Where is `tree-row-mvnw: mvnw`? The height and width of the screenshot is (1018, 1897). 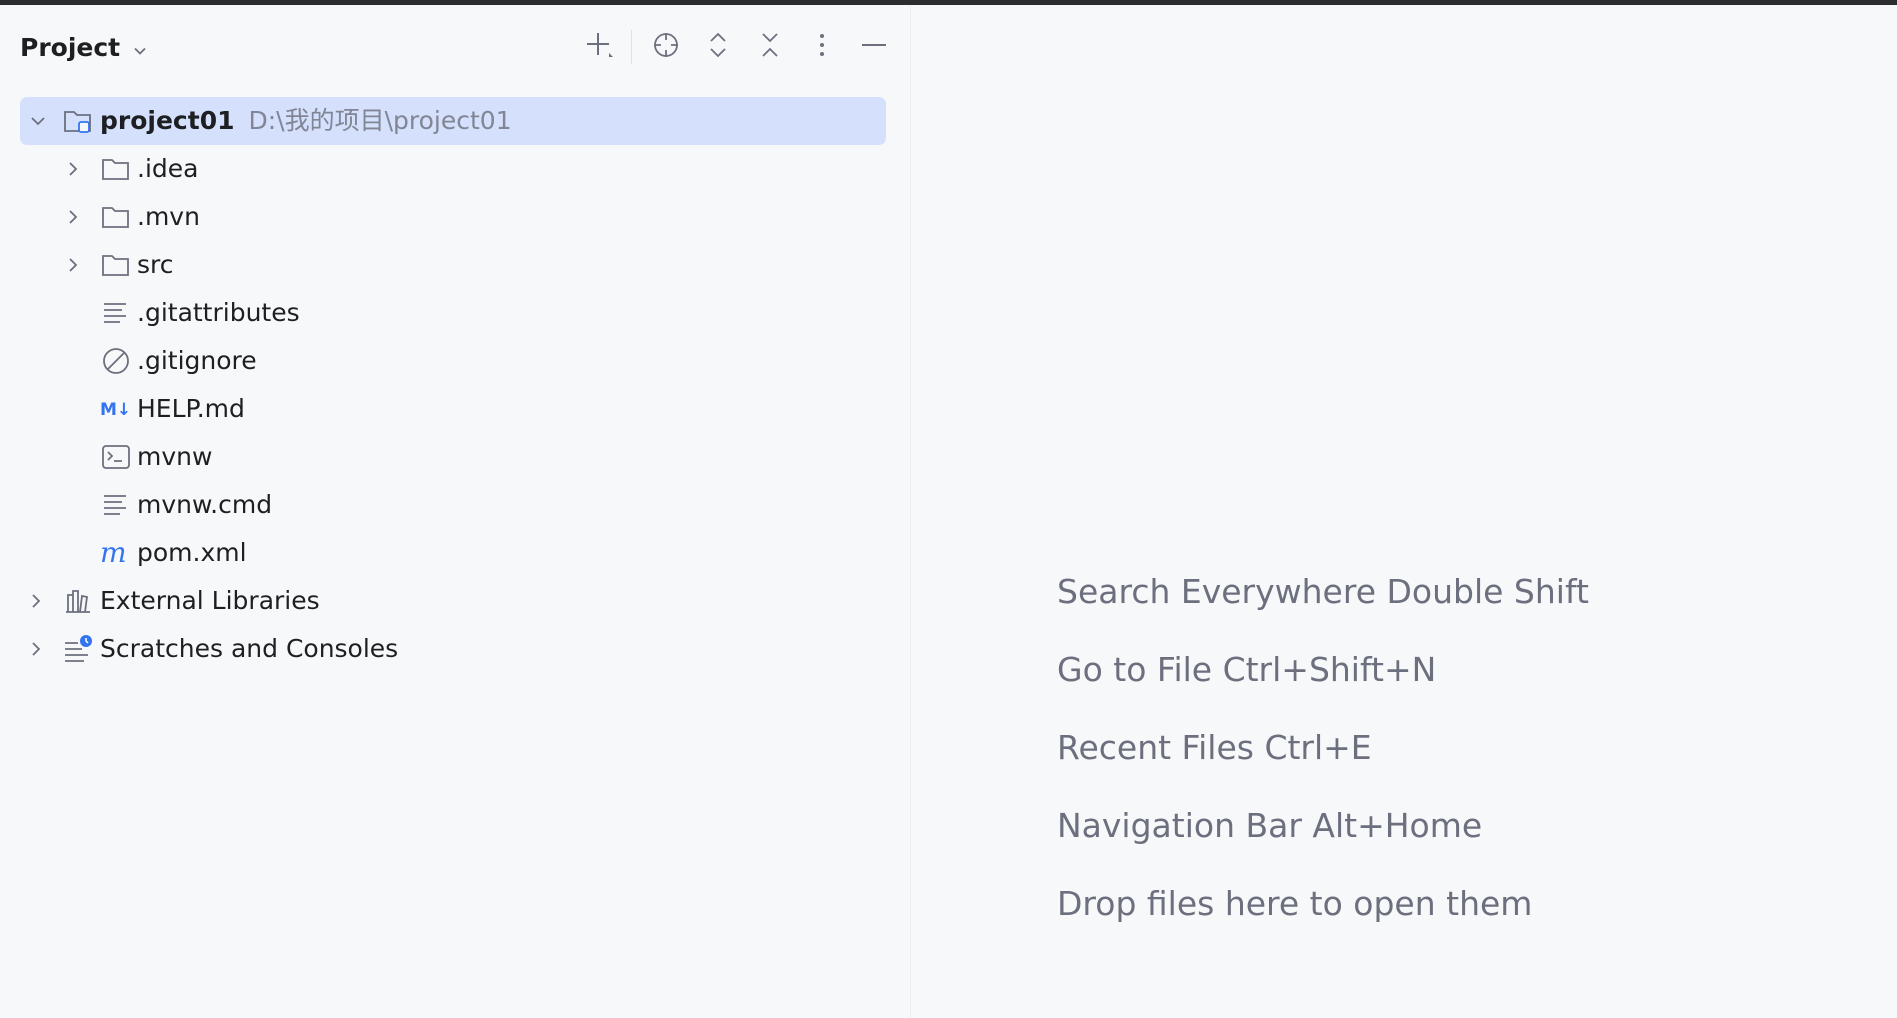
tree-row-mvnw: mvnw is located at coordinates (455, 457).